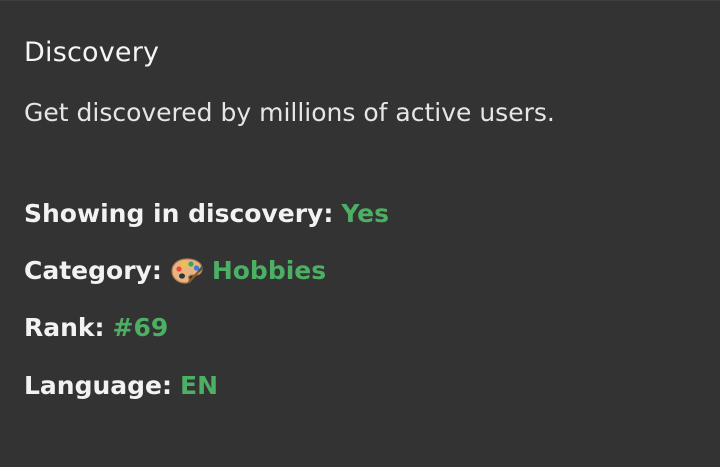 The height and width of the screenshot is (467, 720). What do you see at coordinates (64, 327) in the screenshot?
I see `rank-label: Rank:` at bounding box center [64, 327].